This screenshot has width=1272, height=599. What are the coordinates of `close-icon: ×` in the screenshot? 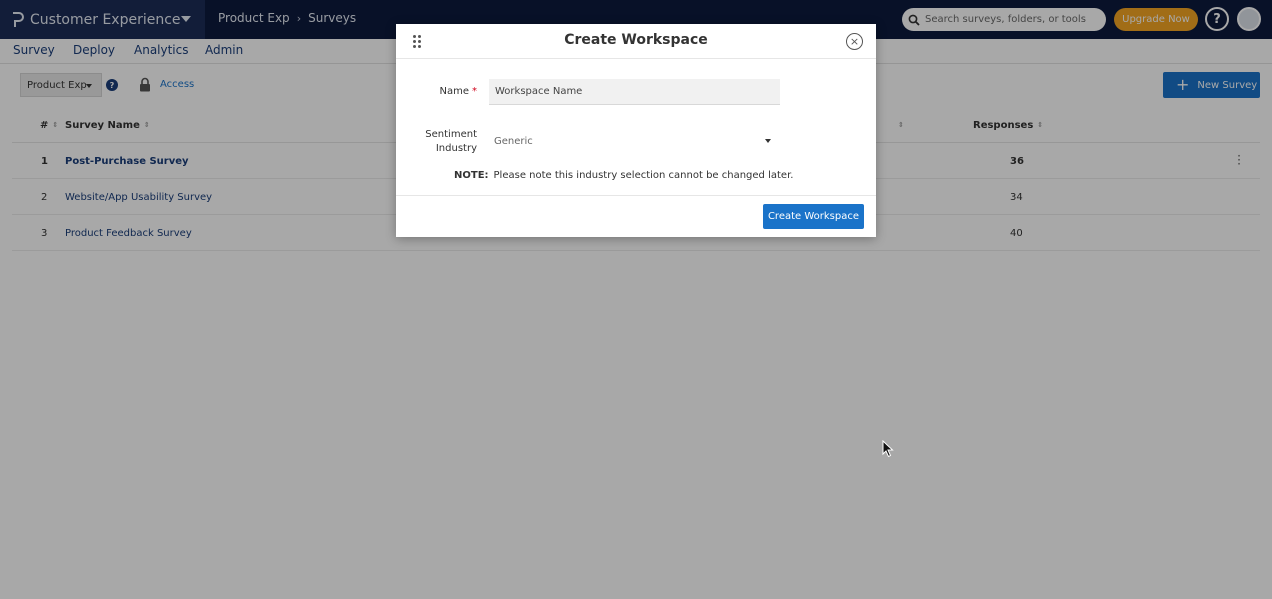 It's located at (854, 41).